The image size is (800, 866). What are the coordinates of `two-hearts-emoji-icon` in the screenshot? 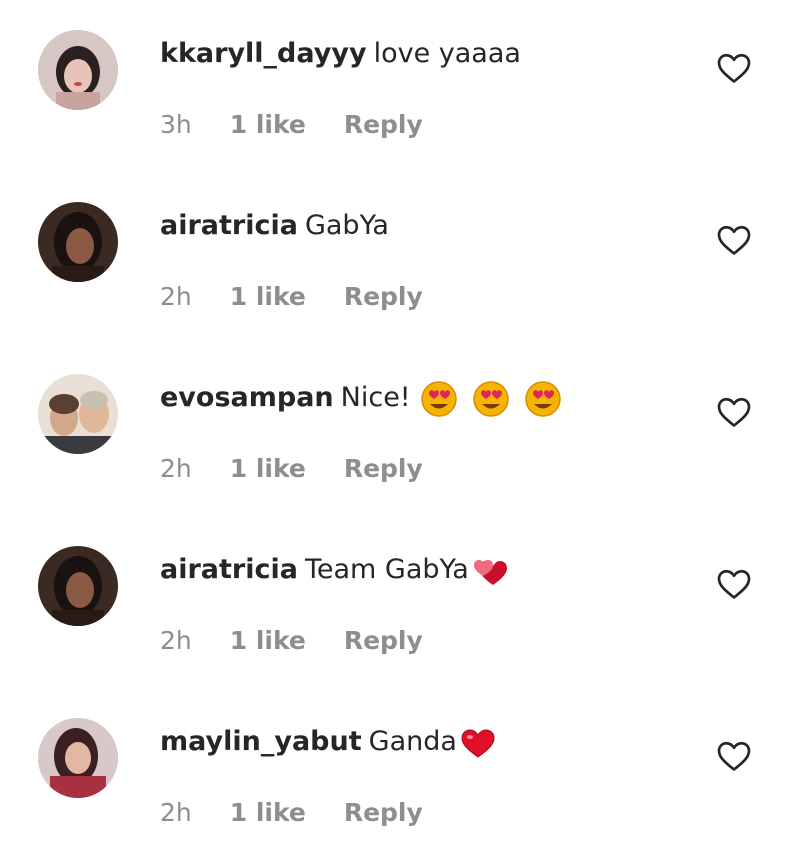 It's located at (491, 571).